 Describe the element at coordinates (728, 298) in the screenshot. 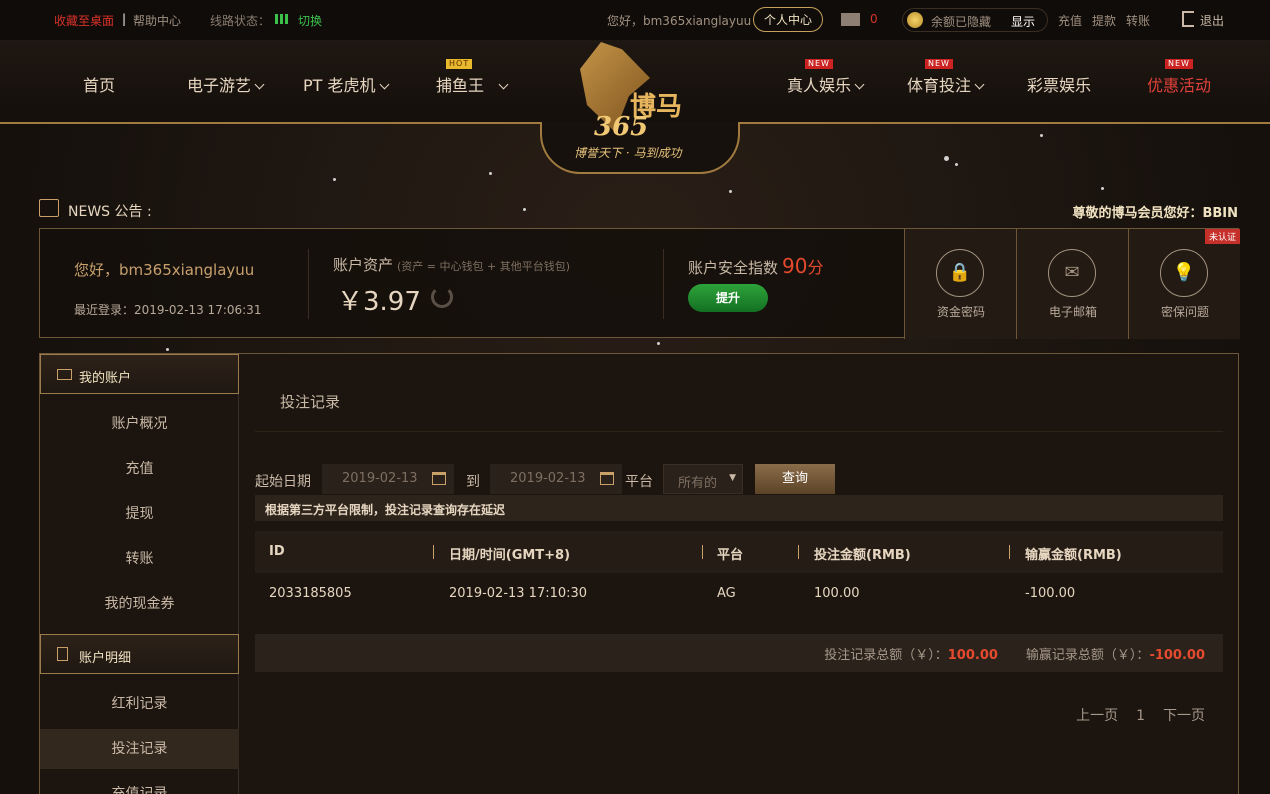

I see `upgrade-button: 提升` at that location.